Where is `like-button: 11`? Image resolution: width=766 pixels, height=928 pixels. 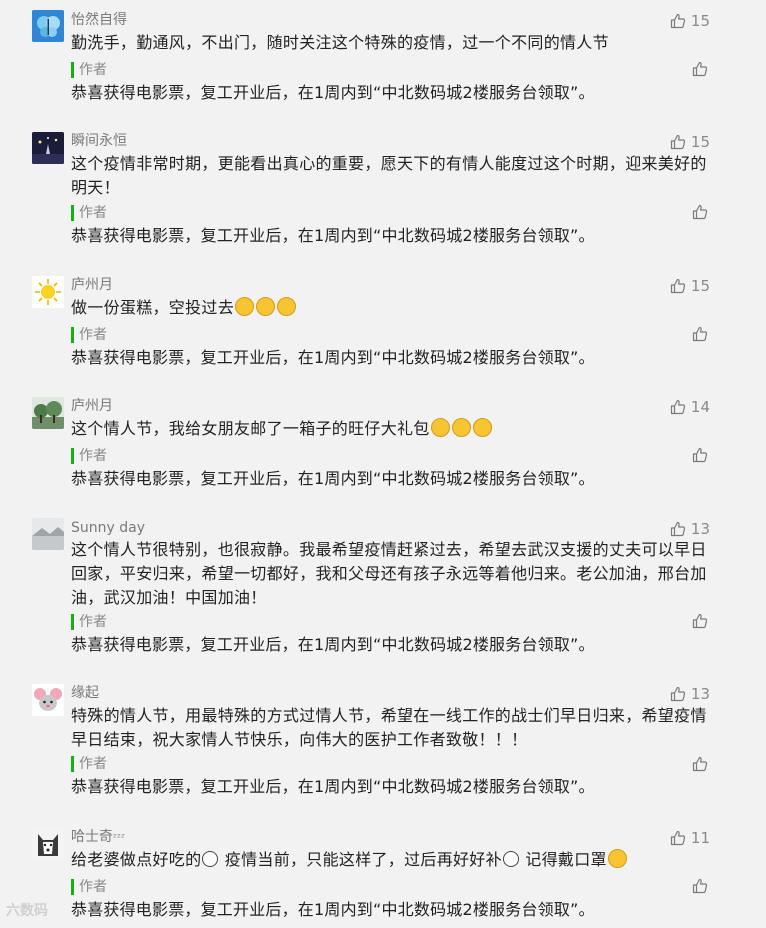 like-button: 11 is located at coordinates (690, 838).